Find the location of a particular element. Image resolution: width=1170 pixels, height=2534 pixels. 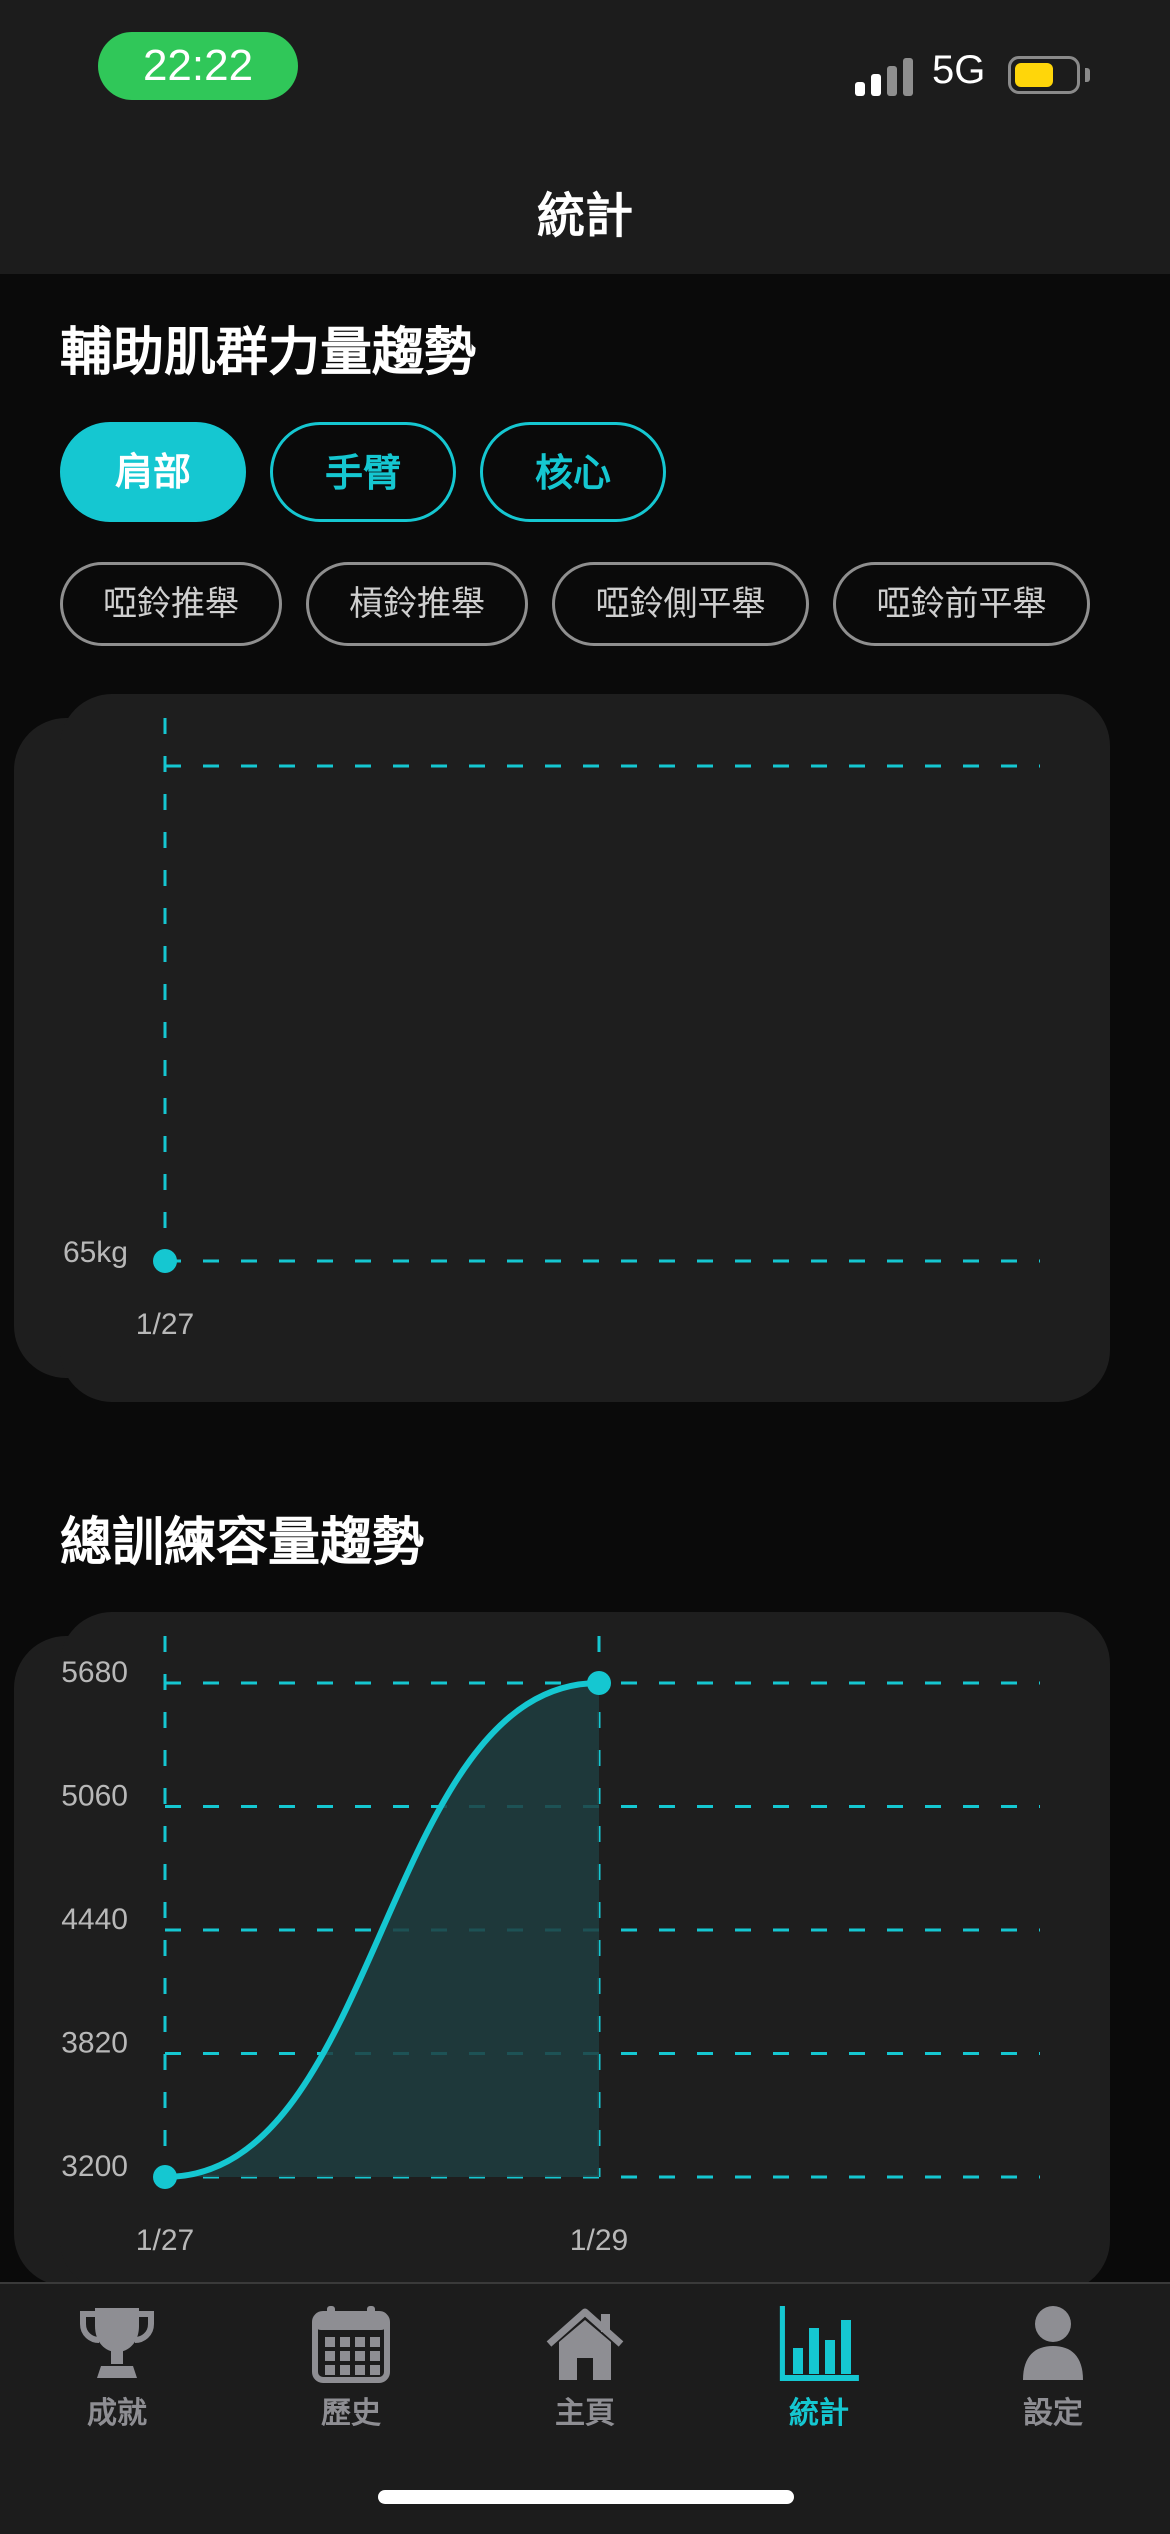

bar-chart-icon is located at coordinates (819, 2343).